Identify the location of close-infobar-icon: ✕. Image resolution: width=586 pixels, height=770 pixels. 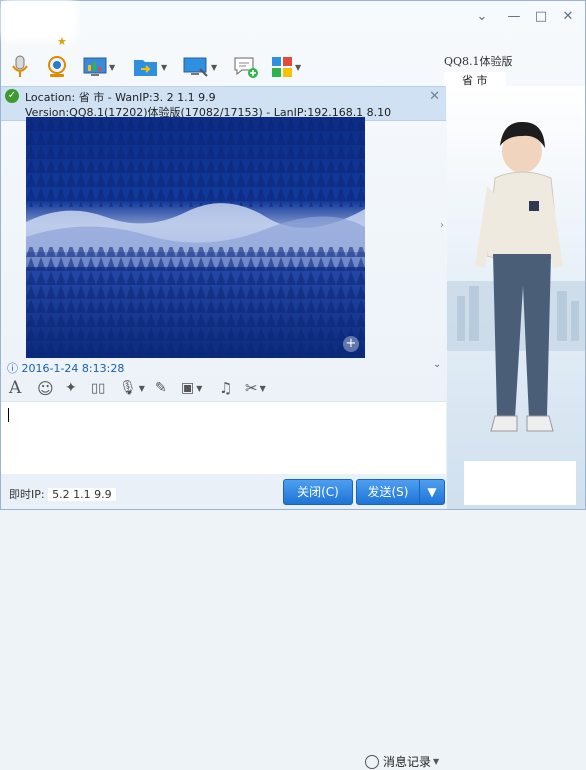
(434, 96).